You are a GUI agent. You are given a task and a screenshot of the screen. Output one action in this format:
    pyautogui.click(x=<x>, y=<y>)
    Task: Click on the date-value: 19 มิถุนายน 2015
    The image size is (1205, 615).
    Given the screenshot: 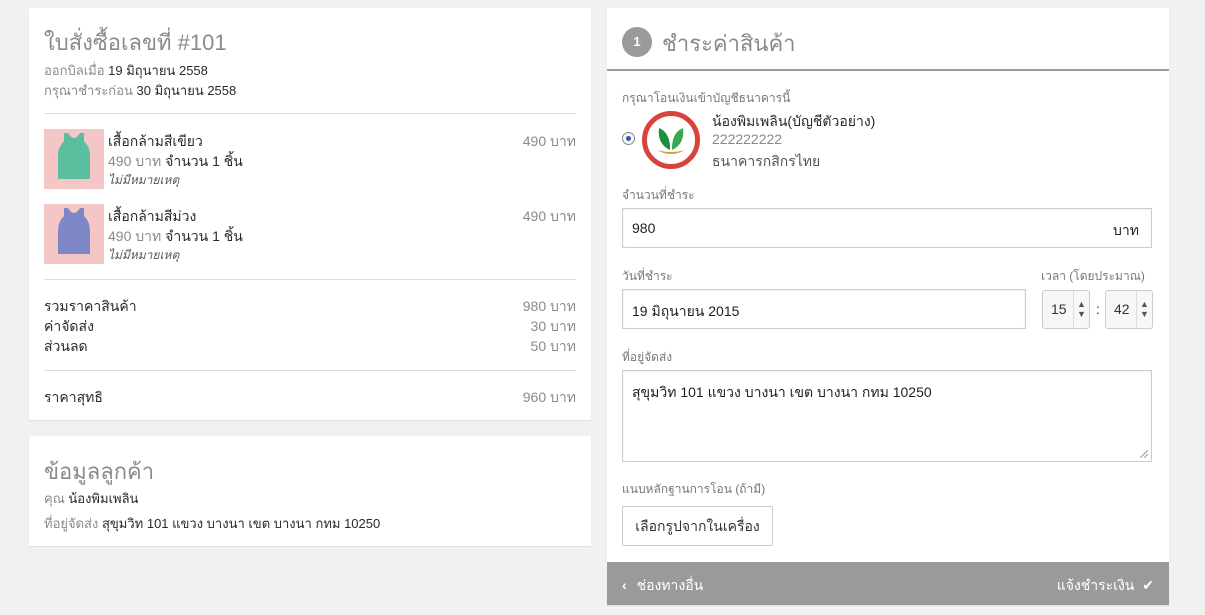 What is the action you would take?
    pyautogui.click(x=686, y=311)
    